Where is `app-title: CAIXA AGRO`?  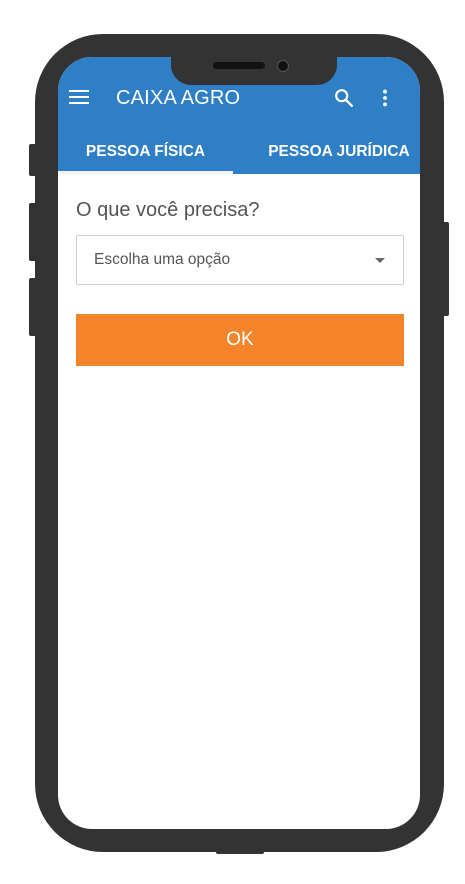 app-title: CAIXA AGRO is located at coordinates (178, 98).